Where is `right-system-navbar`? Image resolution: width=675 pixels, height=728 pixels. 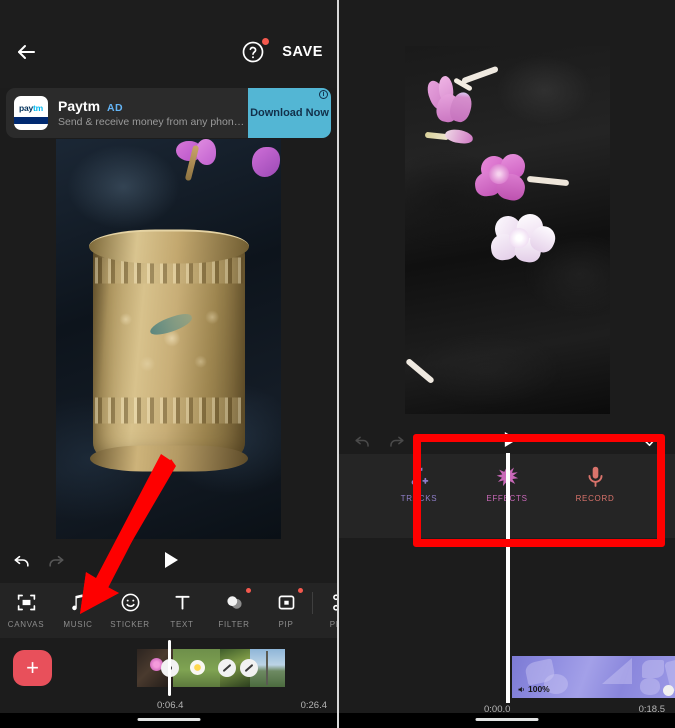 right-system-navbar is located at coordinates (507, 720).